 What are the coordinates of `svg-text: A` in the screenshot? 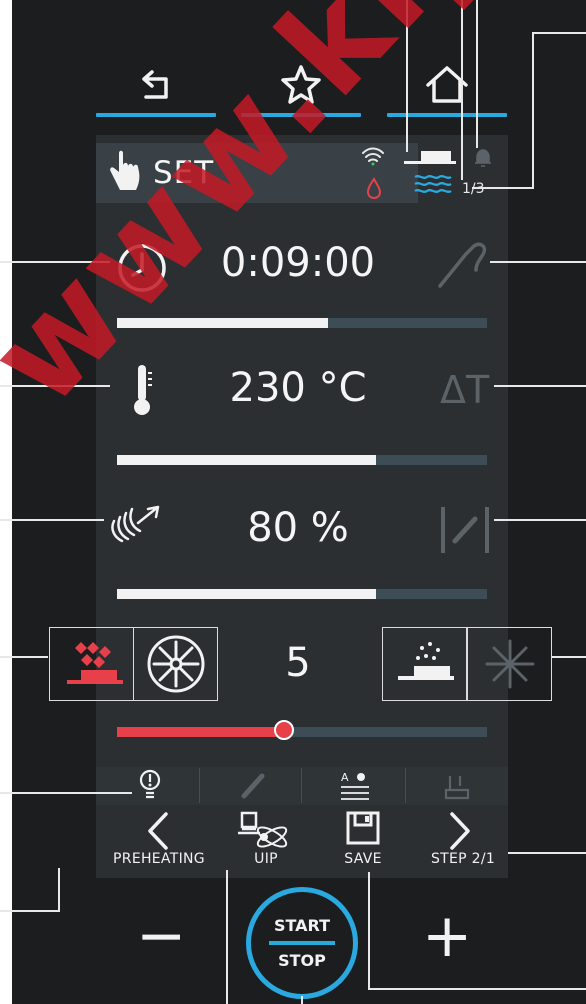 It's located at (345, 777).